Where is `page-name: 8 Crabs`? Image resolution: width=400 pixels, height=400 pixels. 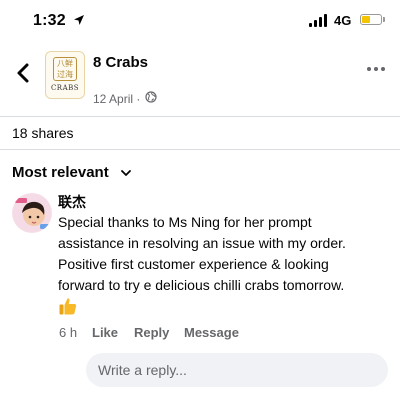
page-name: 8 Crabs is located at coordinates (120, 62).